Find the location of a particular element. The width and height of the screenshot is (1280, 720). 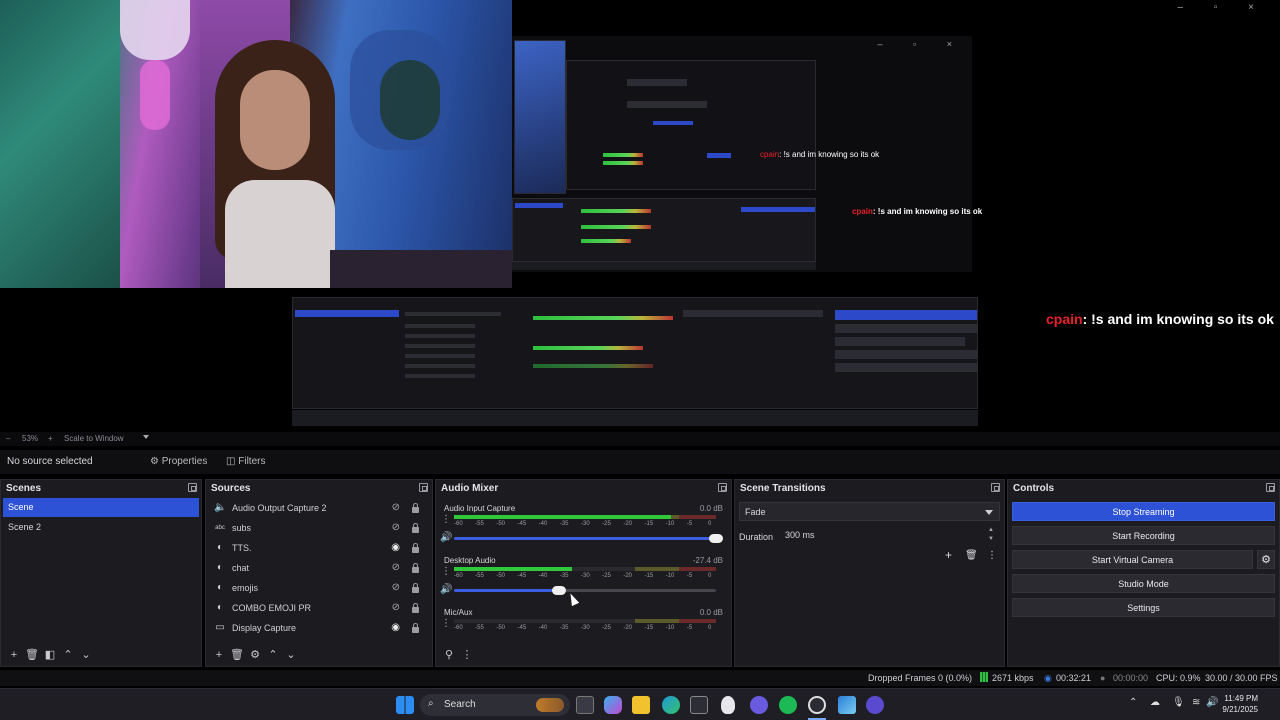

zoom-out-button: – is located at coordinates (8, 438).